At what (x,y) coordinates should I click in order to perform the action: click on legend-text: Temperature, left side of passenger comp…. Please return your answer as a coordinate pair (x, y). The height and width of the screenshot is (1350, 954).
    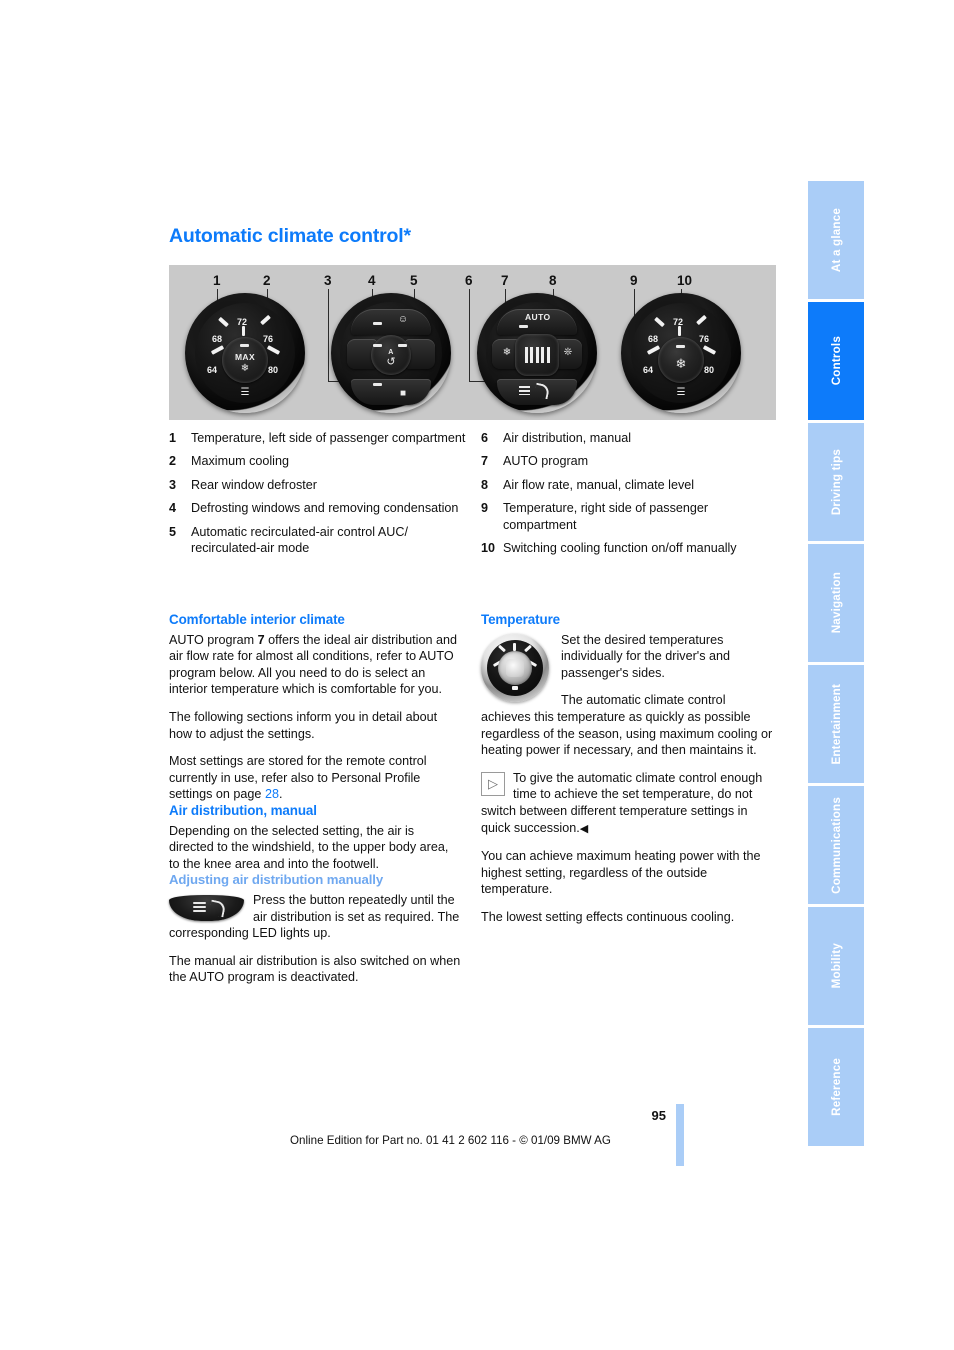
    Looking at the image, I should click on (328, 438).